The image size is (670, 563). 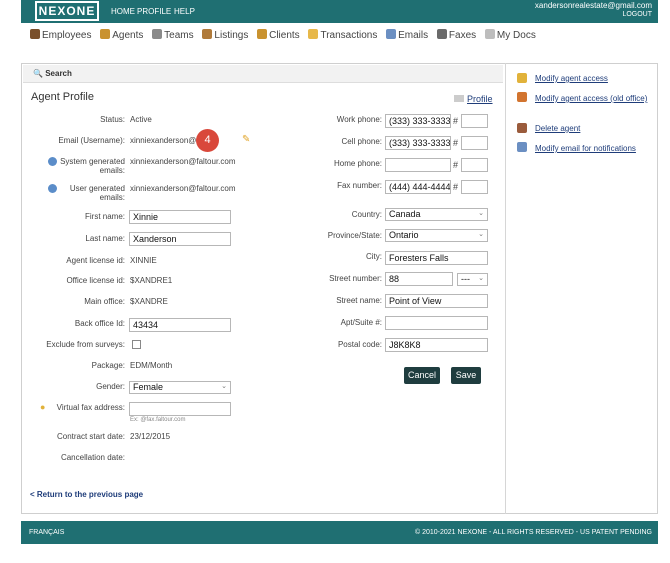 I want to click on first-name-input: Xinnie, so click(x=180, y=217).